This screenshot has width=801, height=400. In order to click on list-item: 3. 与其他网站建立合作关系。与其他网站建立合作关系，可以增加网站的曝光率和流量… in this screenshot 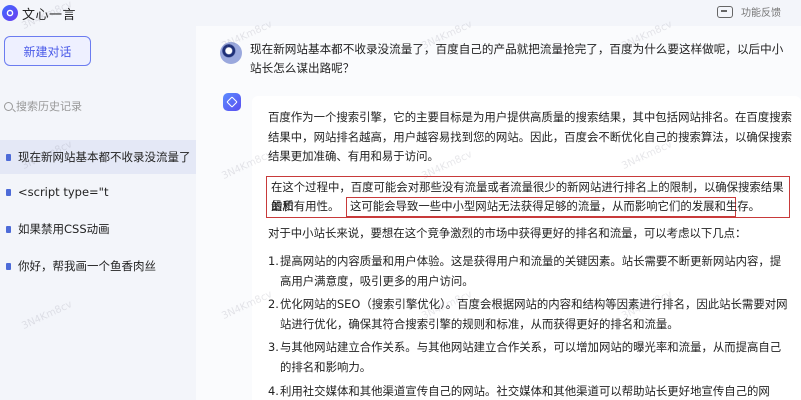, I will do `click(530, 357)`.